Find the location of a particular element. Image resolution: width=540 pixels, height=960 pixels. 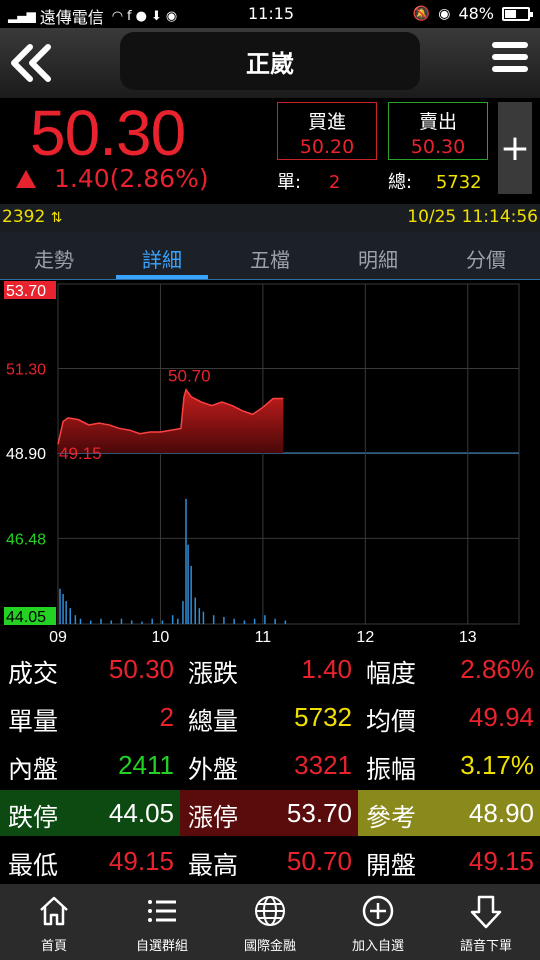

stat-high: 最高 50.70 is located at coordinates (270, 863).